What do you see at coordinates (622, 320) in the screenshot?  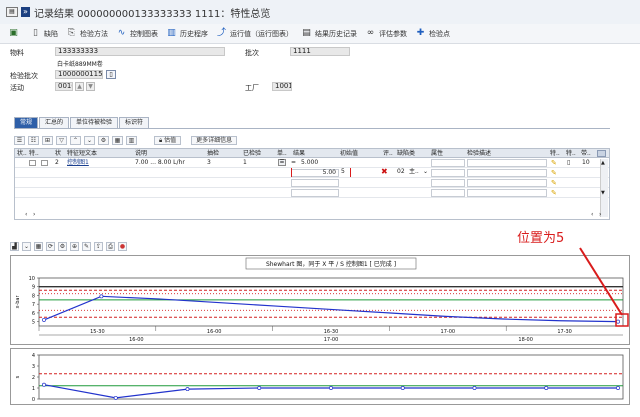 I see `annotation-target-box` at bounding box center [622, 320].